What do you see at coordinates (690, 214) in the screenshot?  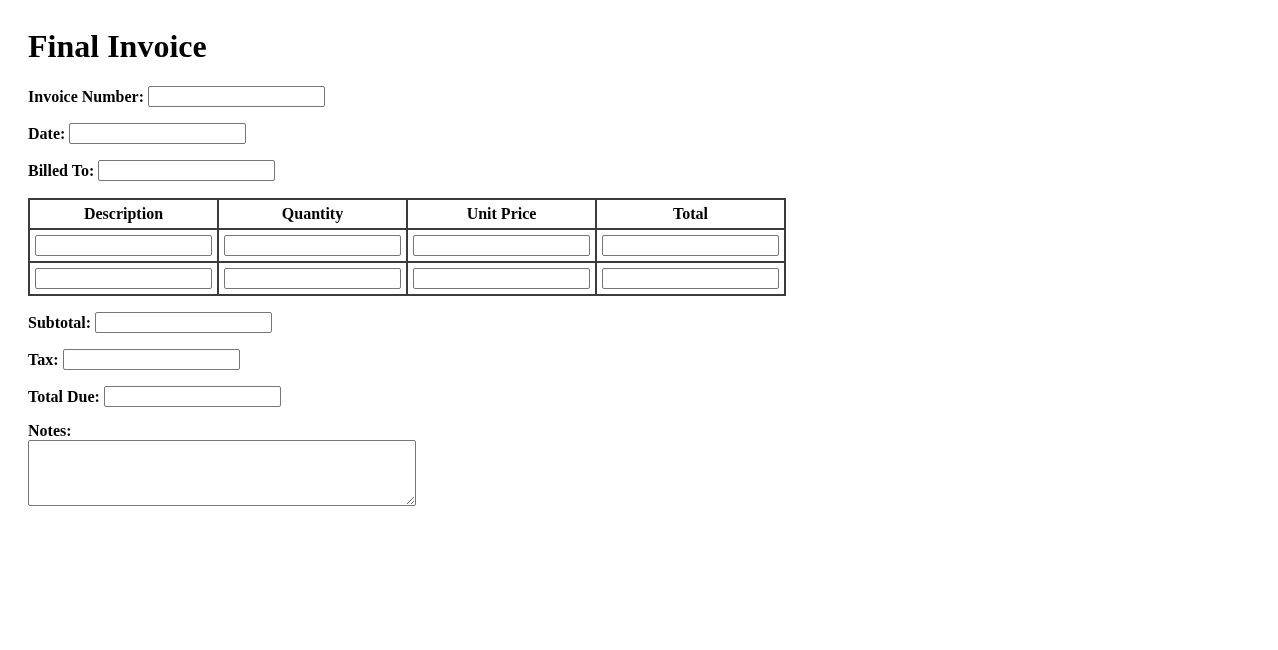 I see `column-header: Total` at bounding box center [690, 214].